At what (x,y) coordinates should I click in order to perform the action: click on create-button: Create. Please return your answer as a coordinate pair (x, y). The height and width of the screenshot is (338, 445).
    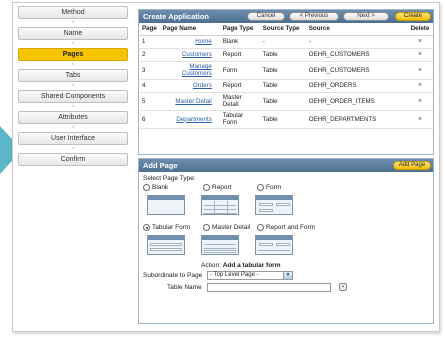
    Looking at the image, I should click on (413, 16).